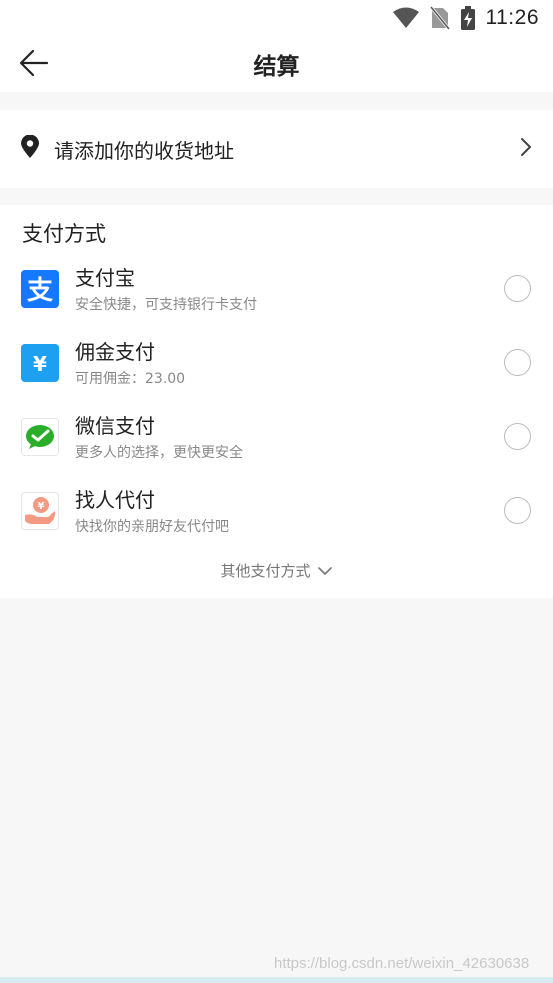  I want to click on alipay-icon: 支, so click(40, 289).